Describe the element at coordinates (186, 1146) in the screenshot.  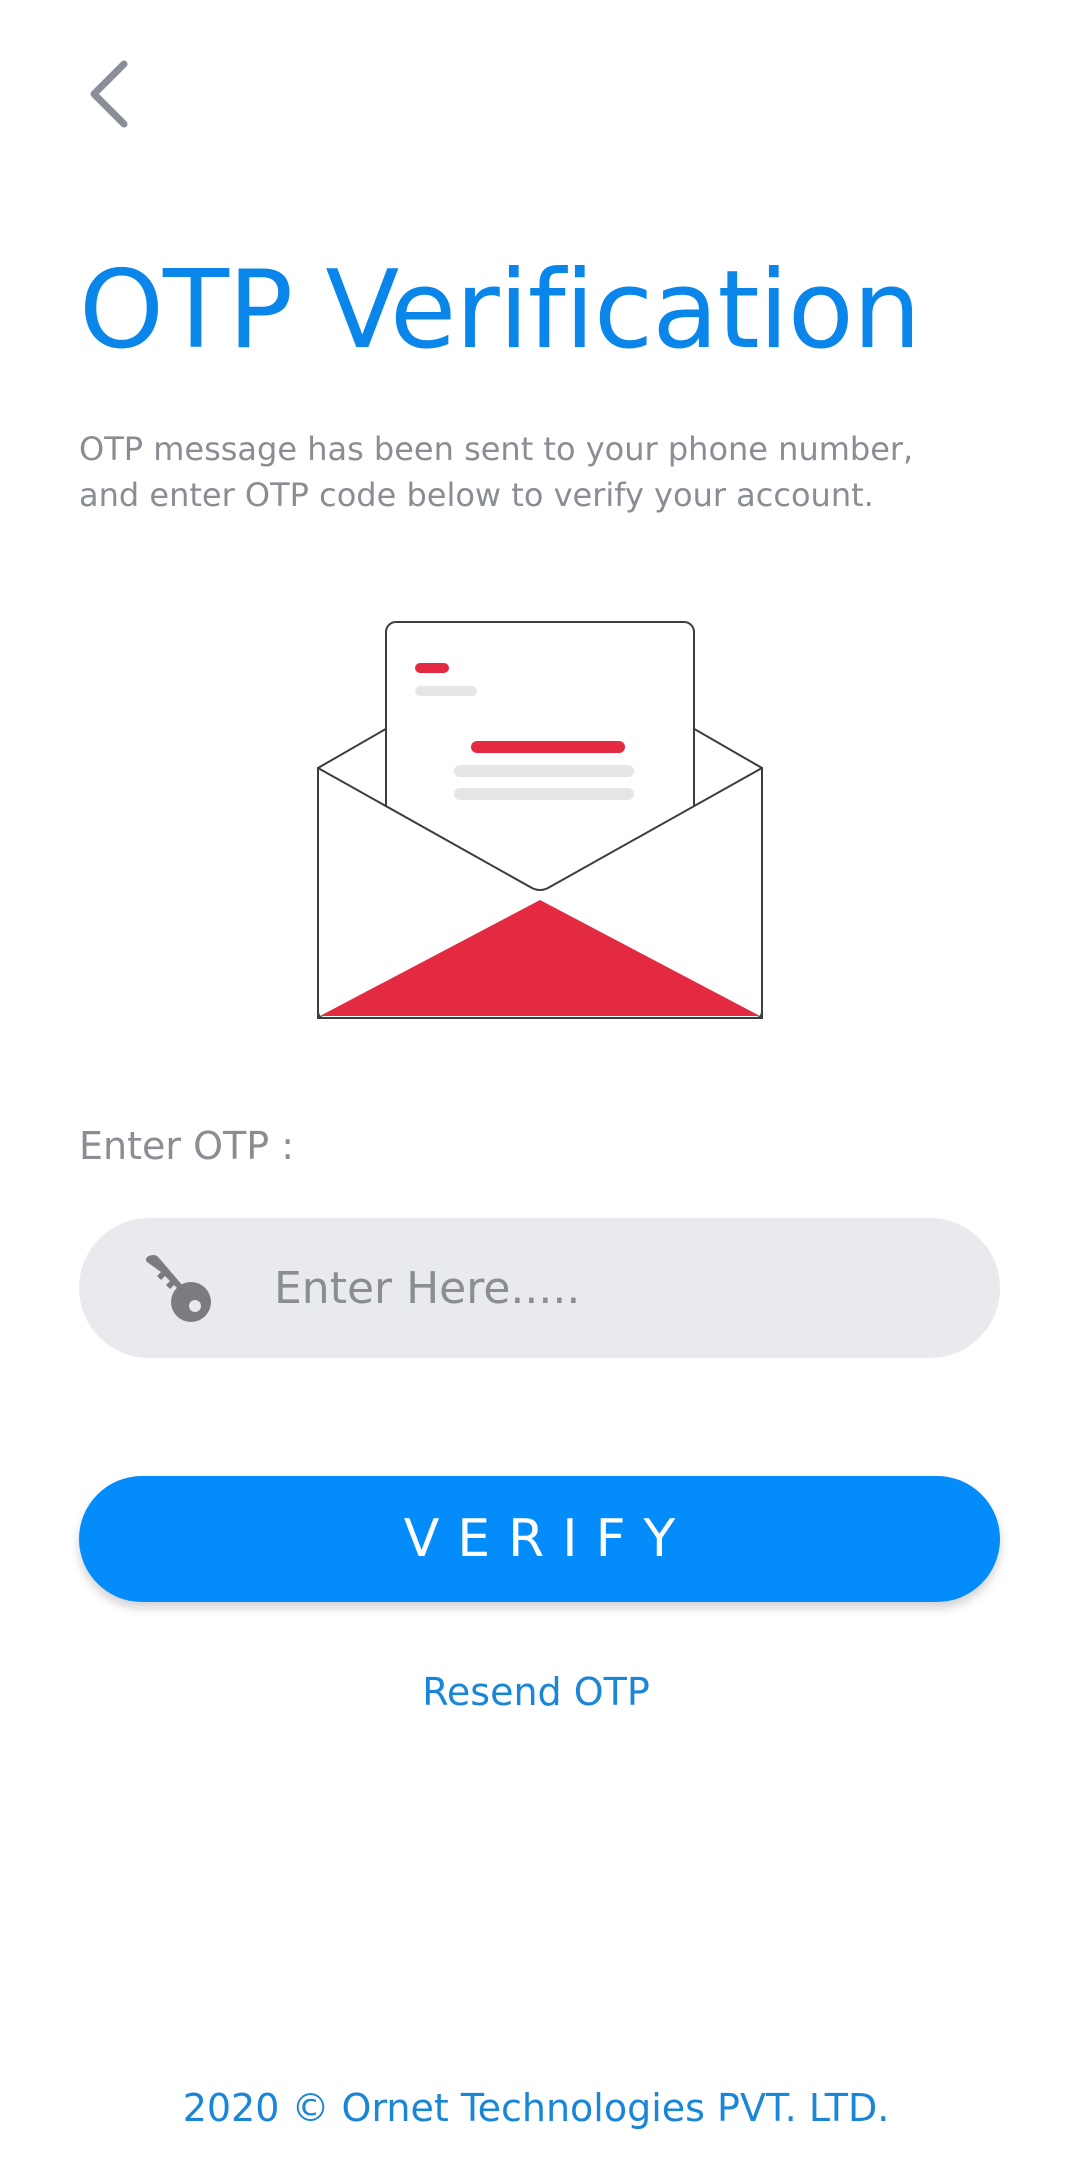
I see `otp-label: Enter OTP :` at that location.